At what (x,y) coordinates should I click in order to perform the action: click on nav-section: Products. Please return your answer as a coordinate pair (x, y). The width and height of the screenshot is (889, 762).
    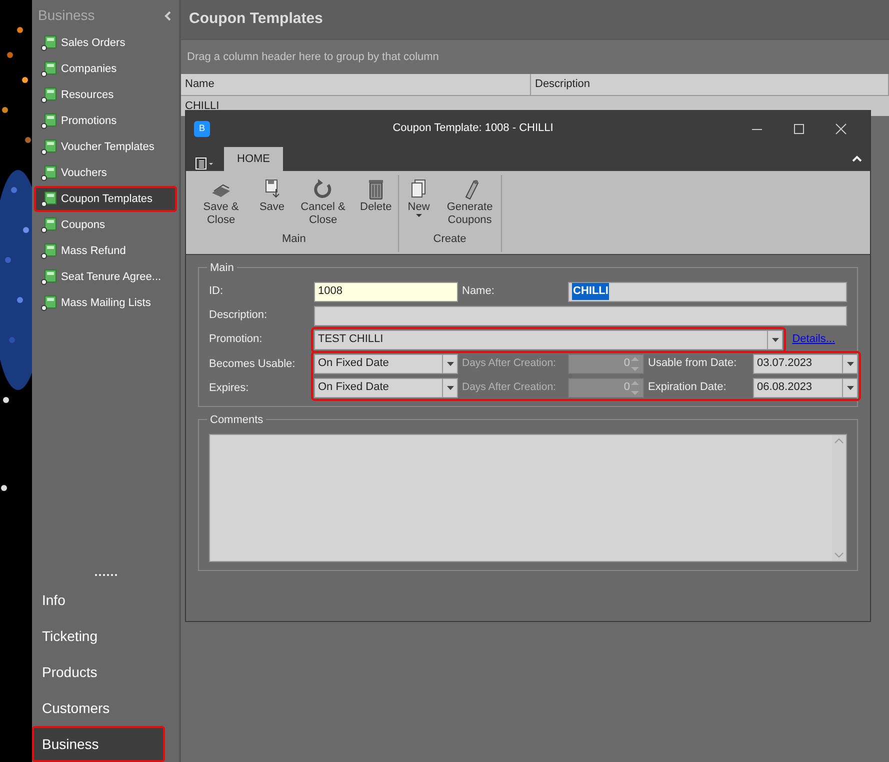
    Looking at the image, I should click on (98, 672).